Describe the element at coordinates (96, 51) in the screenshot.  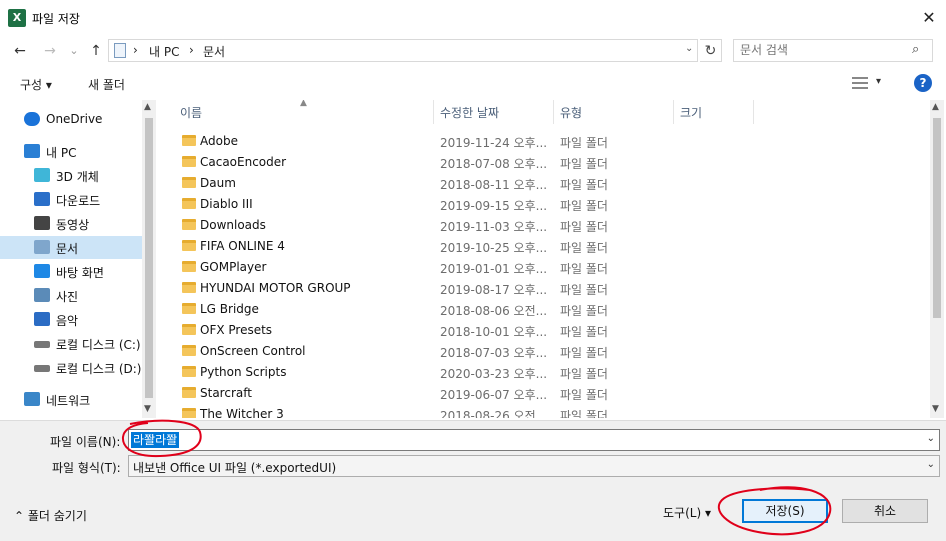
I see `up-button: ↑` at that location.